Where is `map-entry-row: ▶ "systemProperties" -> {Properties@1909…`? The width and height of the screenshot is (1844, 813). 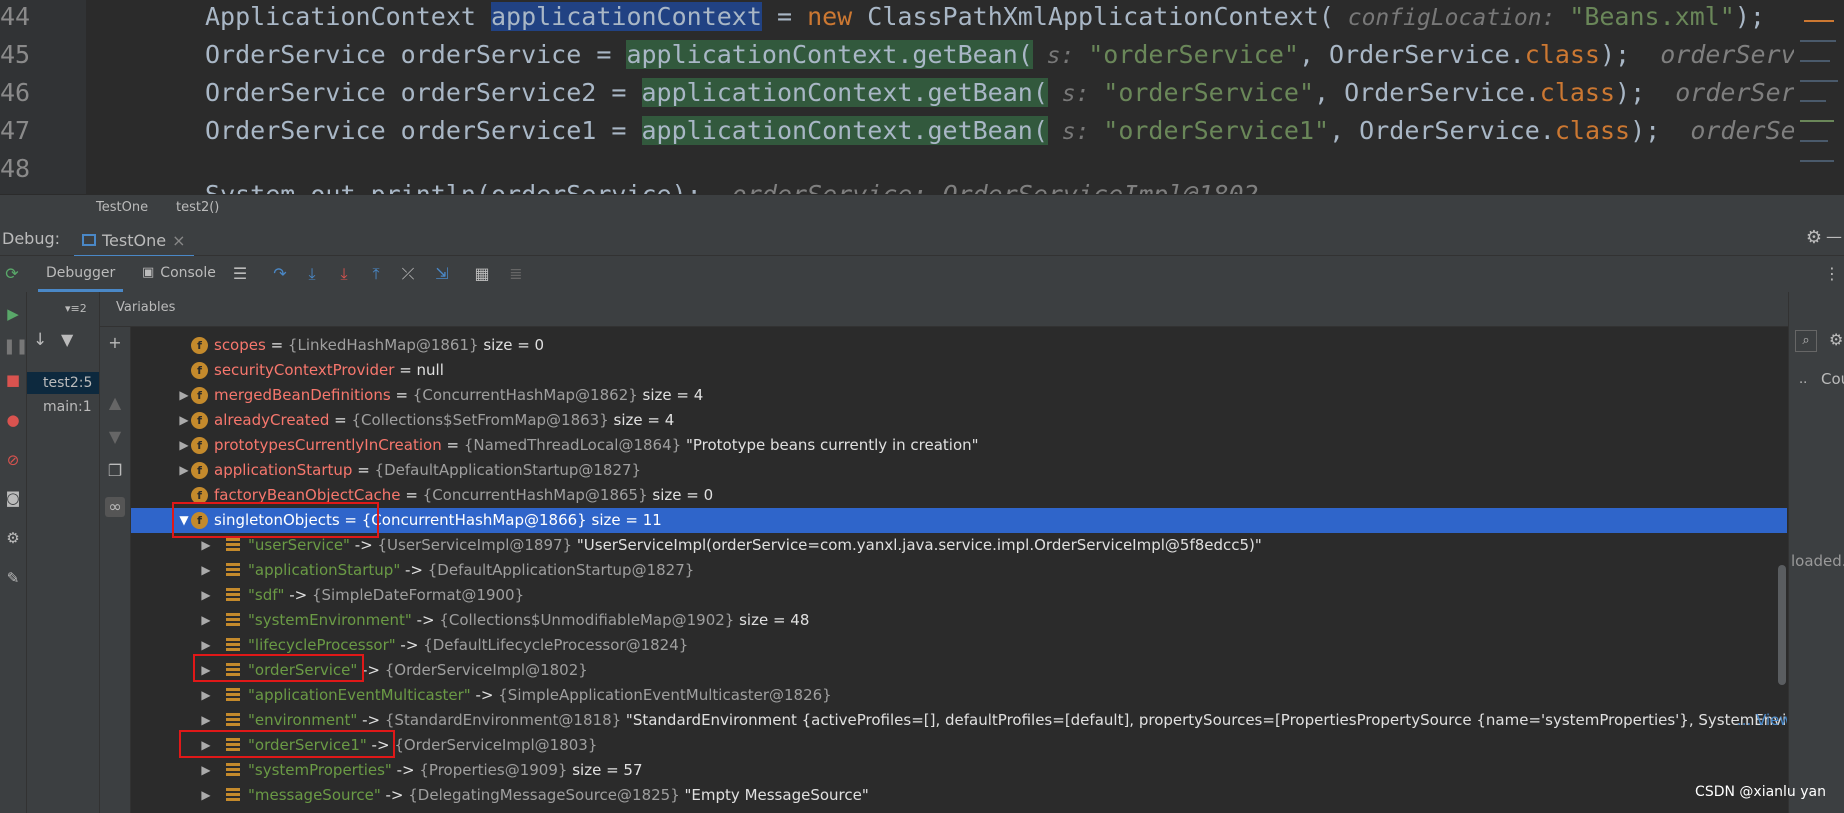 map-entry-row: ▶ "systemProperties" -> {Properties@1909… is located at coordinates (959, 770).